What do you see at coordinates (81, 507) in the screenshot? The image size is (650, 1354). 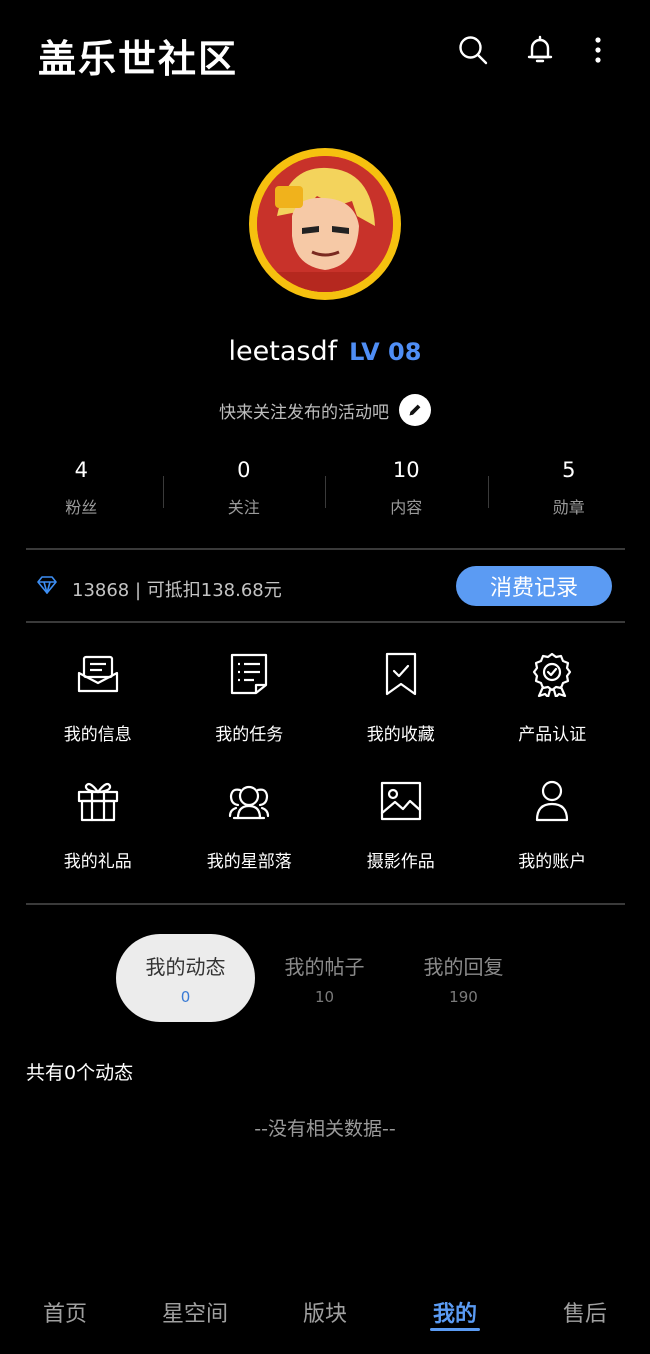 I see `stat-label: 粉丝` at bounding box center [81, 507].